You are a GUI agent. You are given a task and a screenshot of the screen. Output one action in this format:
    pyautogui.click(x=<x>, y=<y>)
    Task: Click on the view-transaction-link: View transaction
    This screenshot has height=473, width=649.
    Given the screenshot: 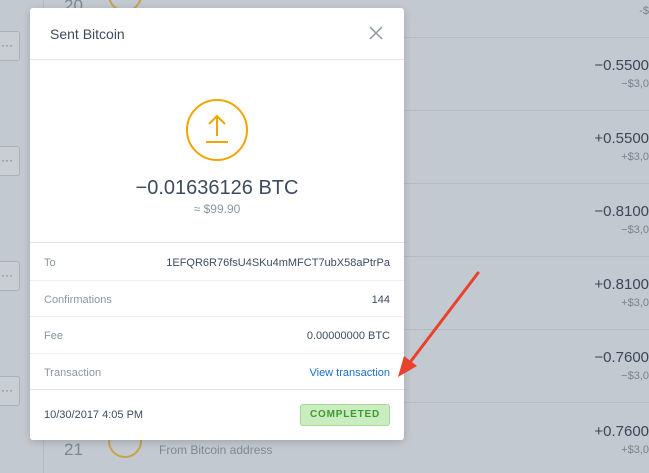 What is the action you would take?
    pyautogui.click(x=349, y=373)
    